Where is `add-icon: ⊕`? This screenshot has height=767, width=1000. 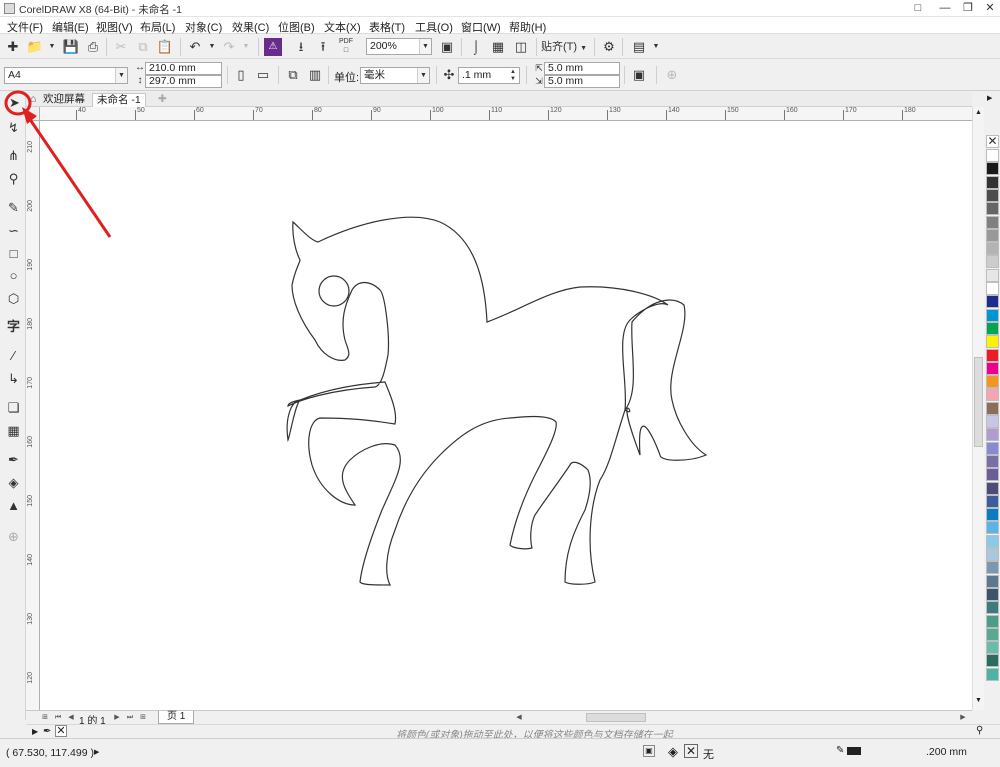 add-icon: ⊕ is located at coordinates (672, 75).